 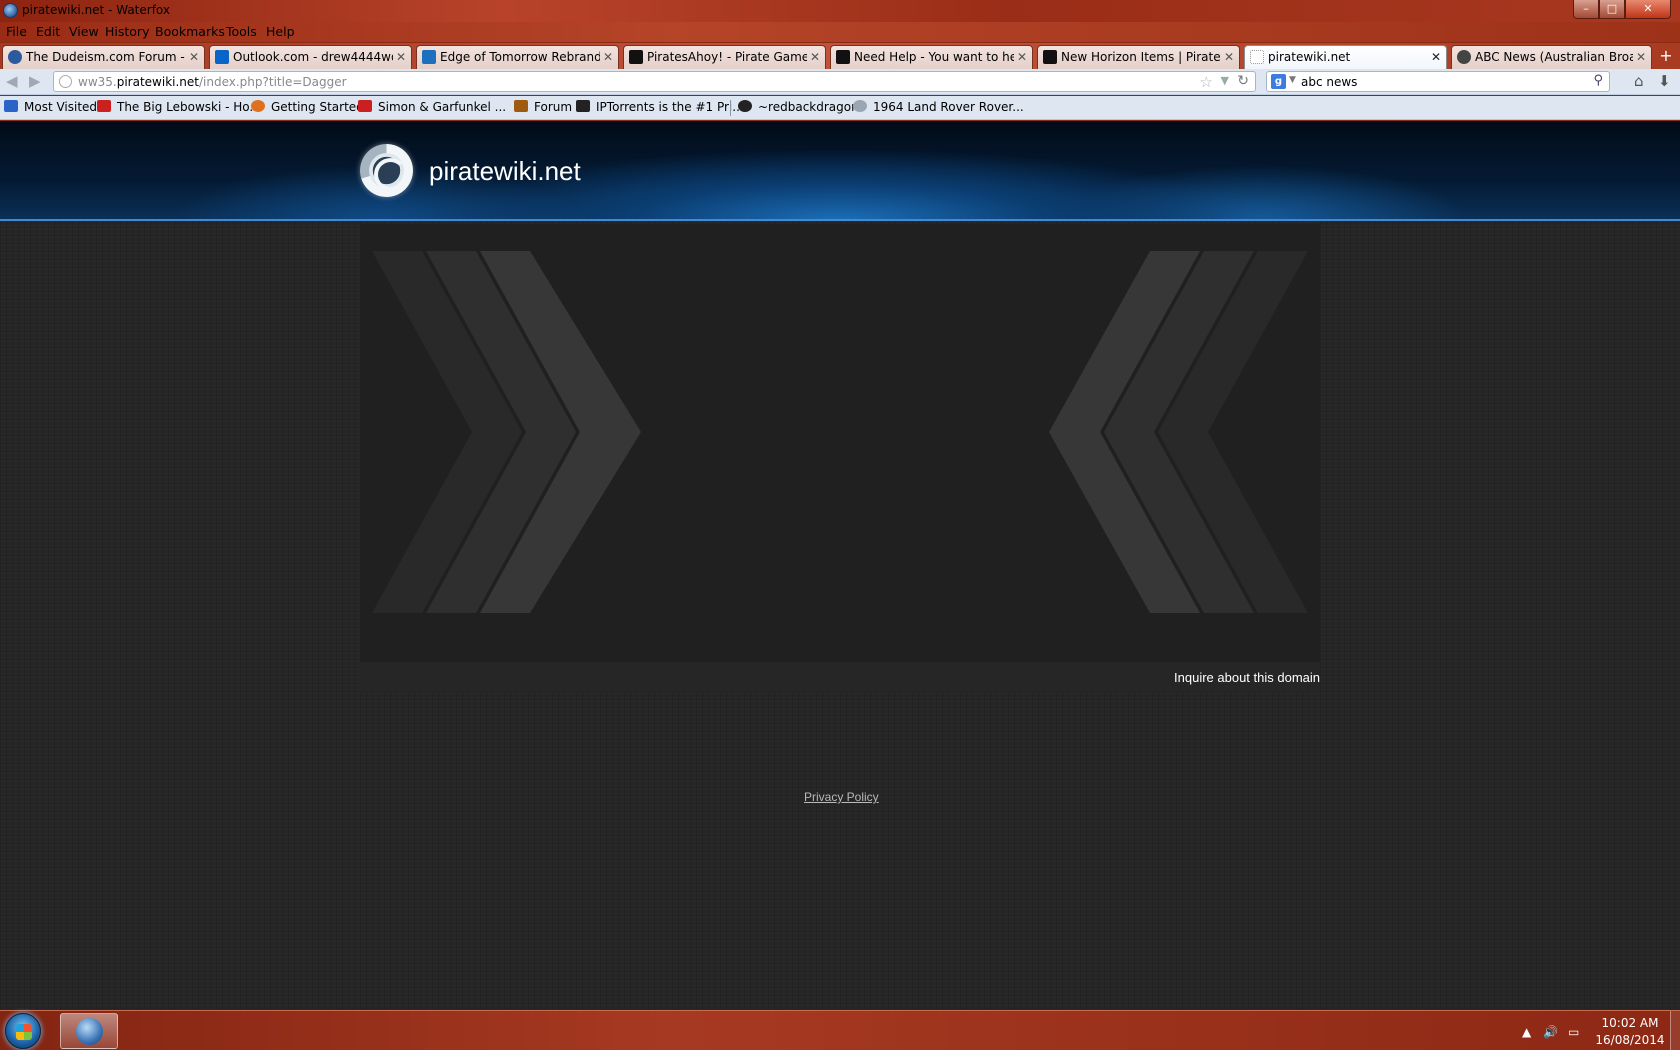 I want to click on plus-icon: +, so click(x=1666, y=55).